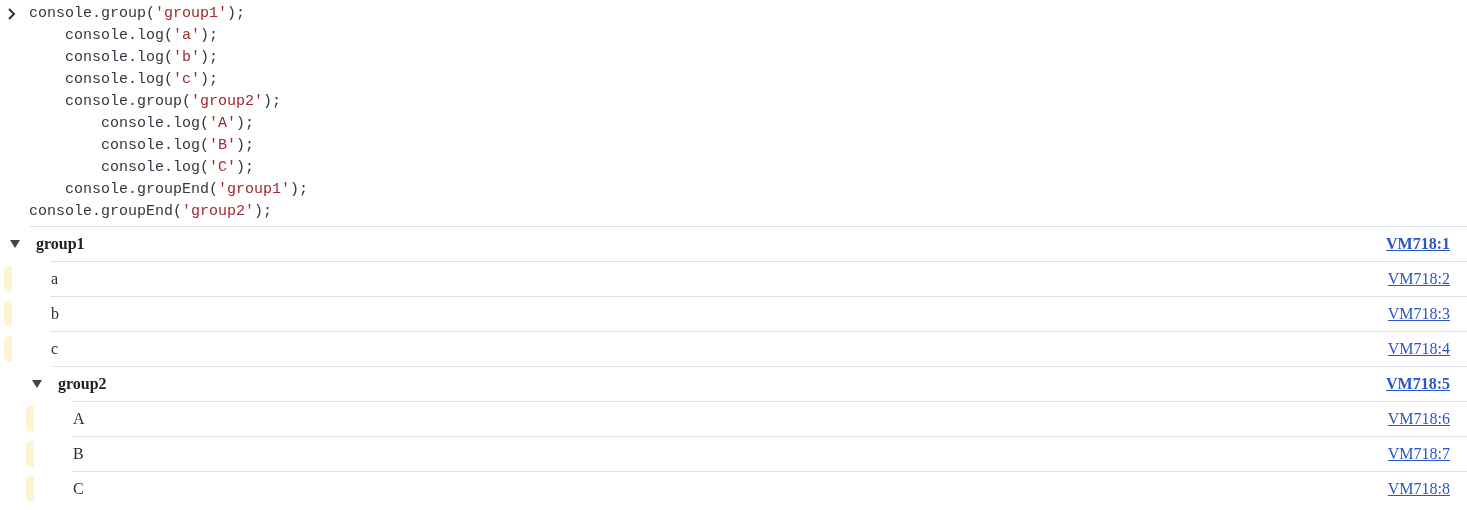 This screenshot has height=510, width=1467. I want to click on log-message: A, so click(79, 419).